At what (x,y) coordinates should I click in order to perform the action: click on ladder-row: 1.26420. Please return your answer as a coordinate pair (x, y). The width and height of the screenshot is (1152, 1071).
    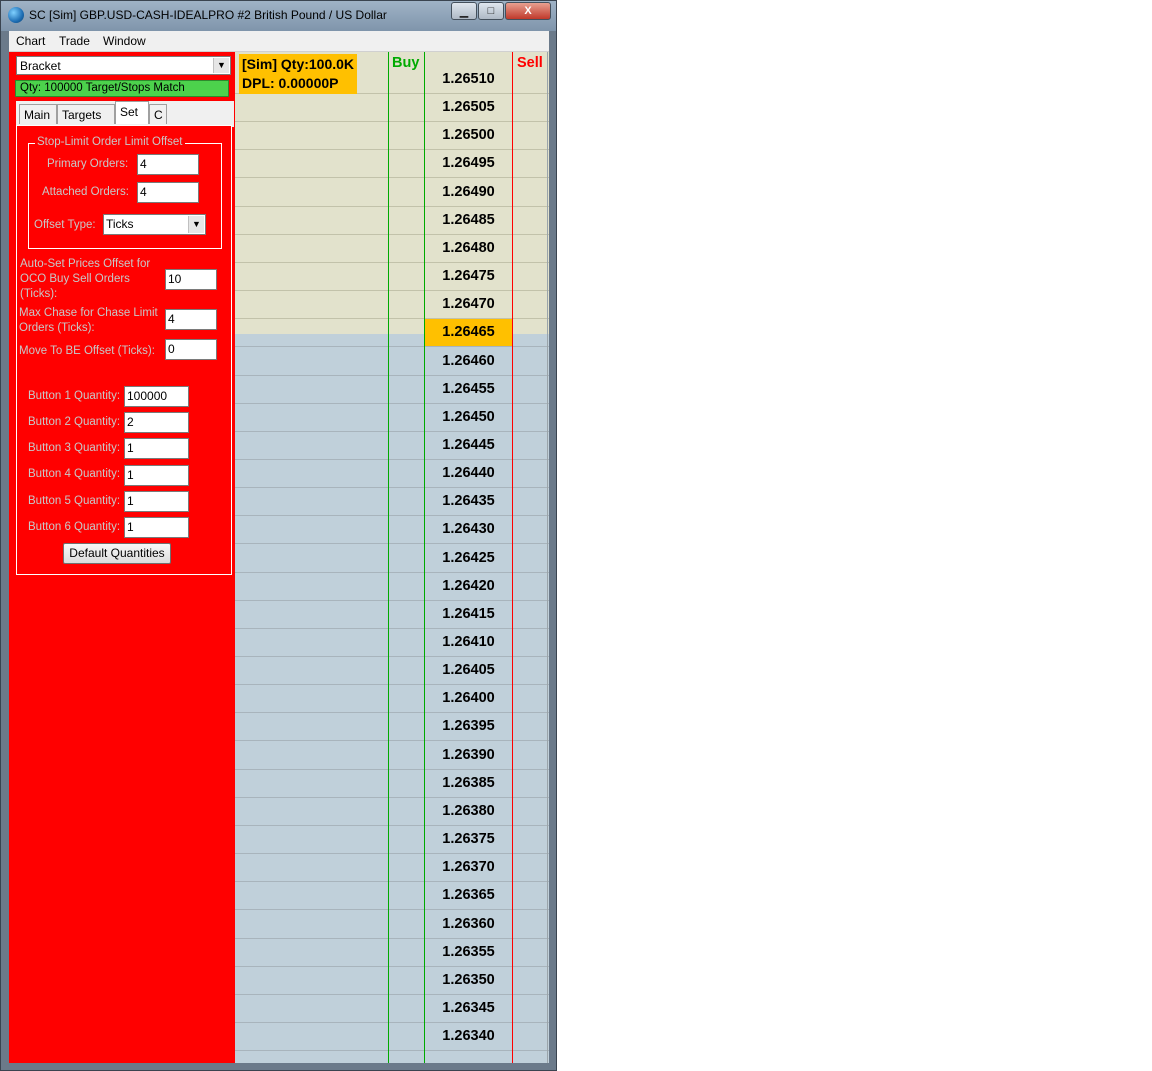
    Looking at the image, I should click on (392, 587).